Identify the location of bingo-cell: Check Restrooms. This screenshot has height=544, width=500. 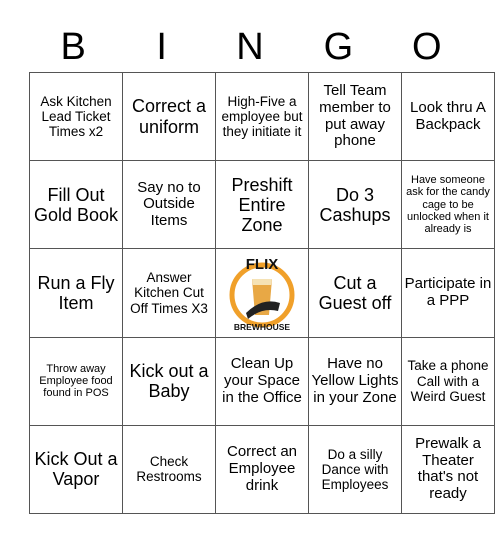
(169, 469).